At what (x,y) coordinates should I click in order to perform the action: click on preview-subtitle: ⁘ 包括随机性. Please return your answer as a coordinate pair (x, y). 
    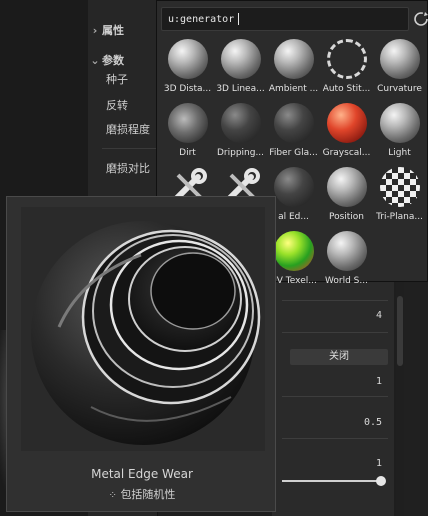
    Looking at the image, I should click on (142, 494).